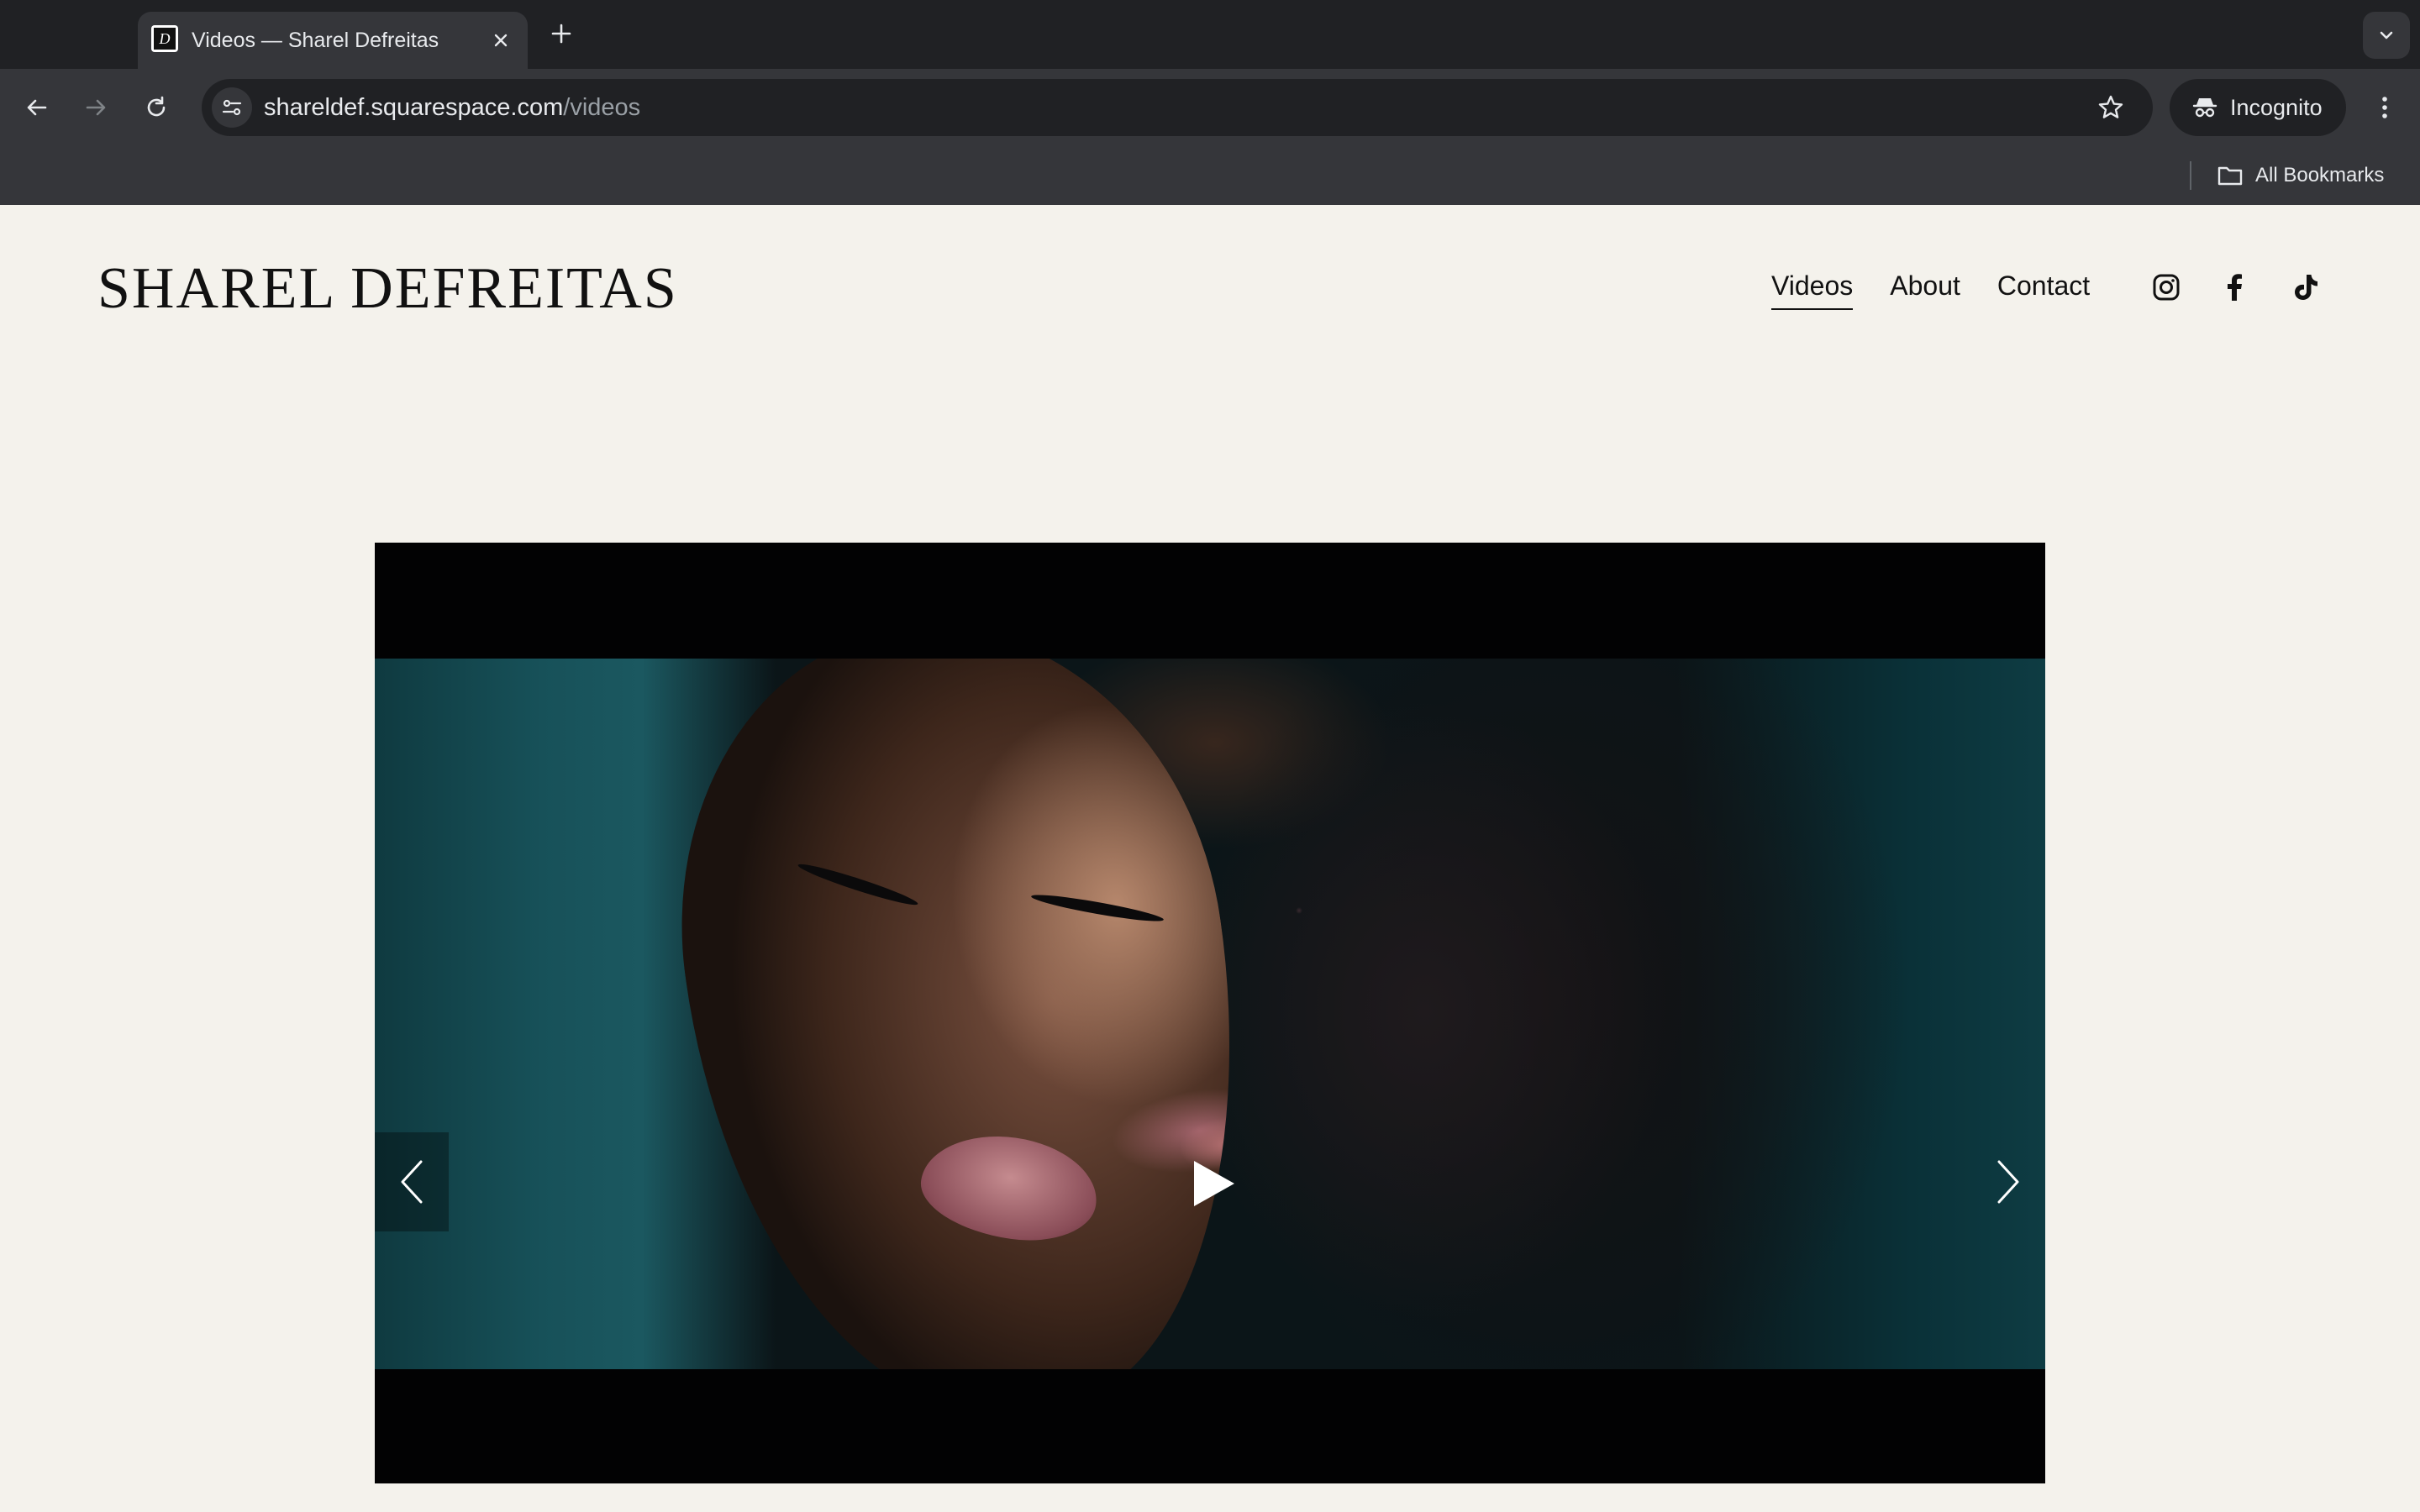 This screenshot has width=2420, height=1512. I want to click on favicon-letter: D, so click(165, 39).